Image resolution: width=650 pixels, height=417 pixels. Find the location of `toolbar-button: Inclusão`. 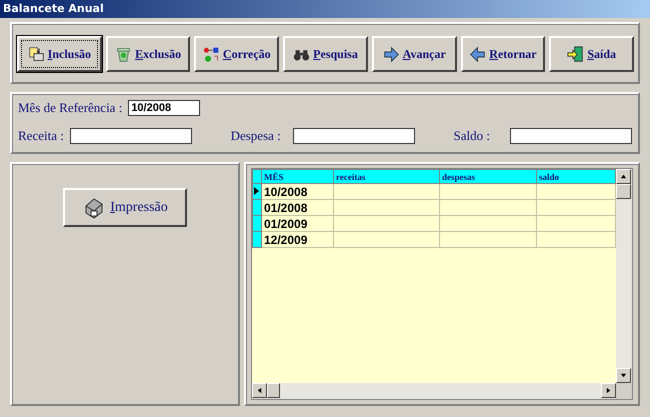

toolbar-button: Inclusão is located at coordinates (59, 54).